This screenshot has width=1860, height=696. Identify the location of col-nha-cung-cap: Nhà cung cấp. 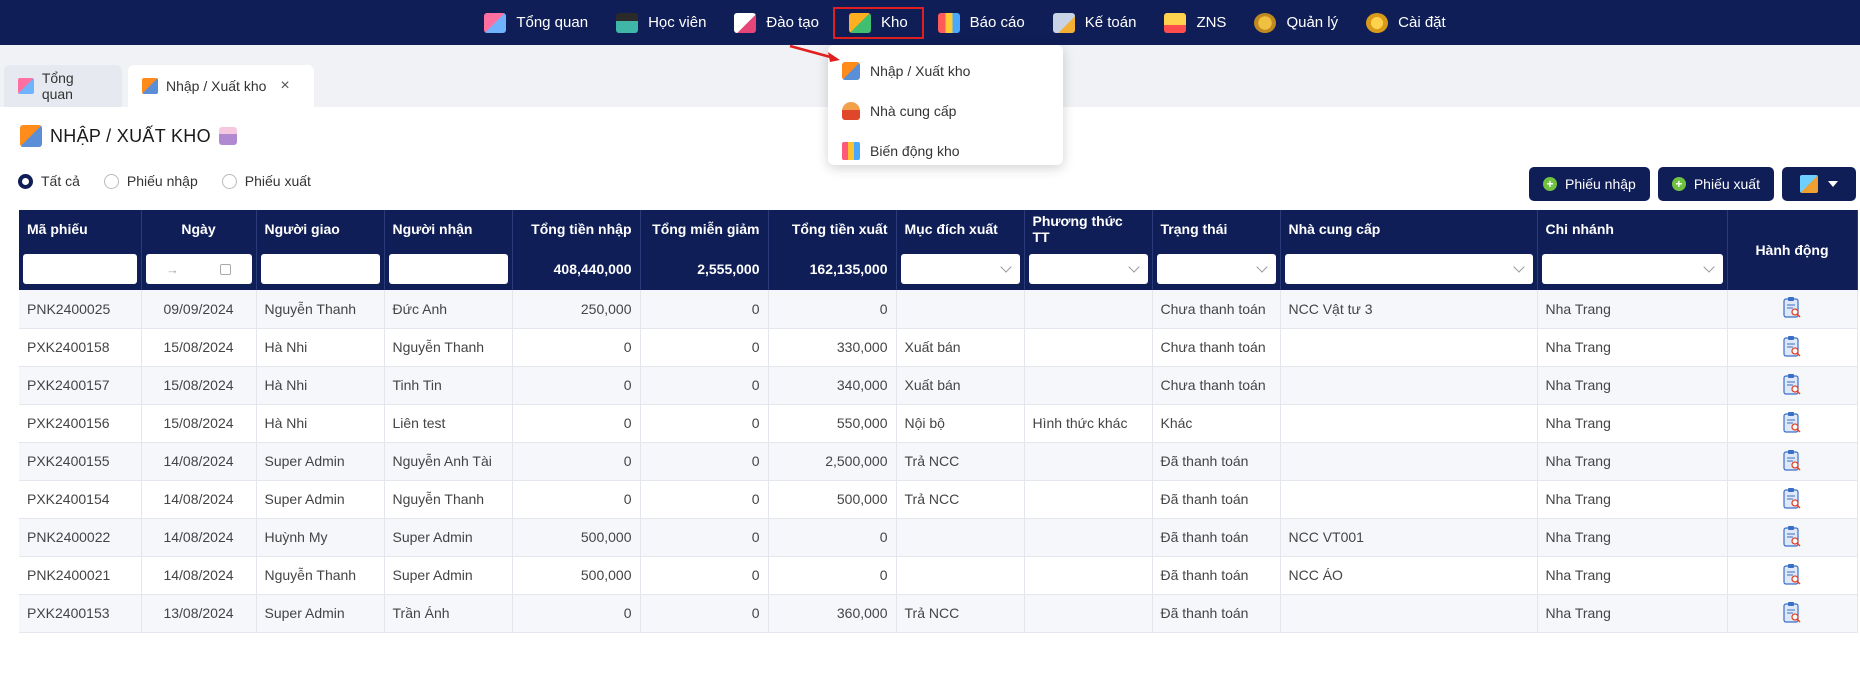
(1409, 229).